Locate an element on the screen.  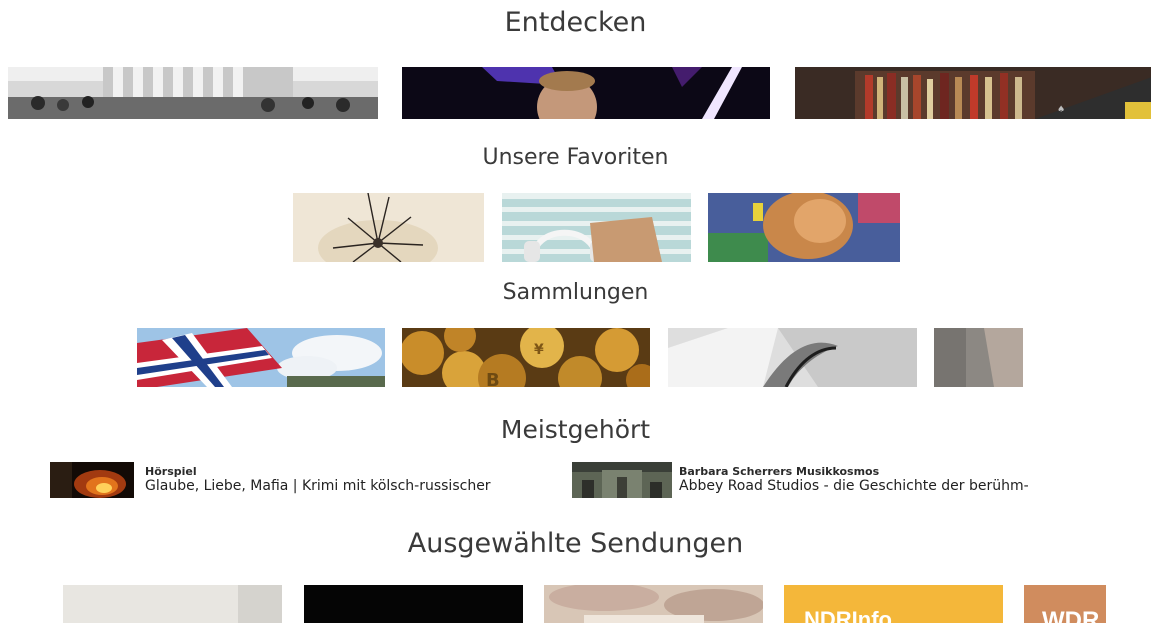
entdecken-tile-3: ♠ is located at coordinates (973, 93).